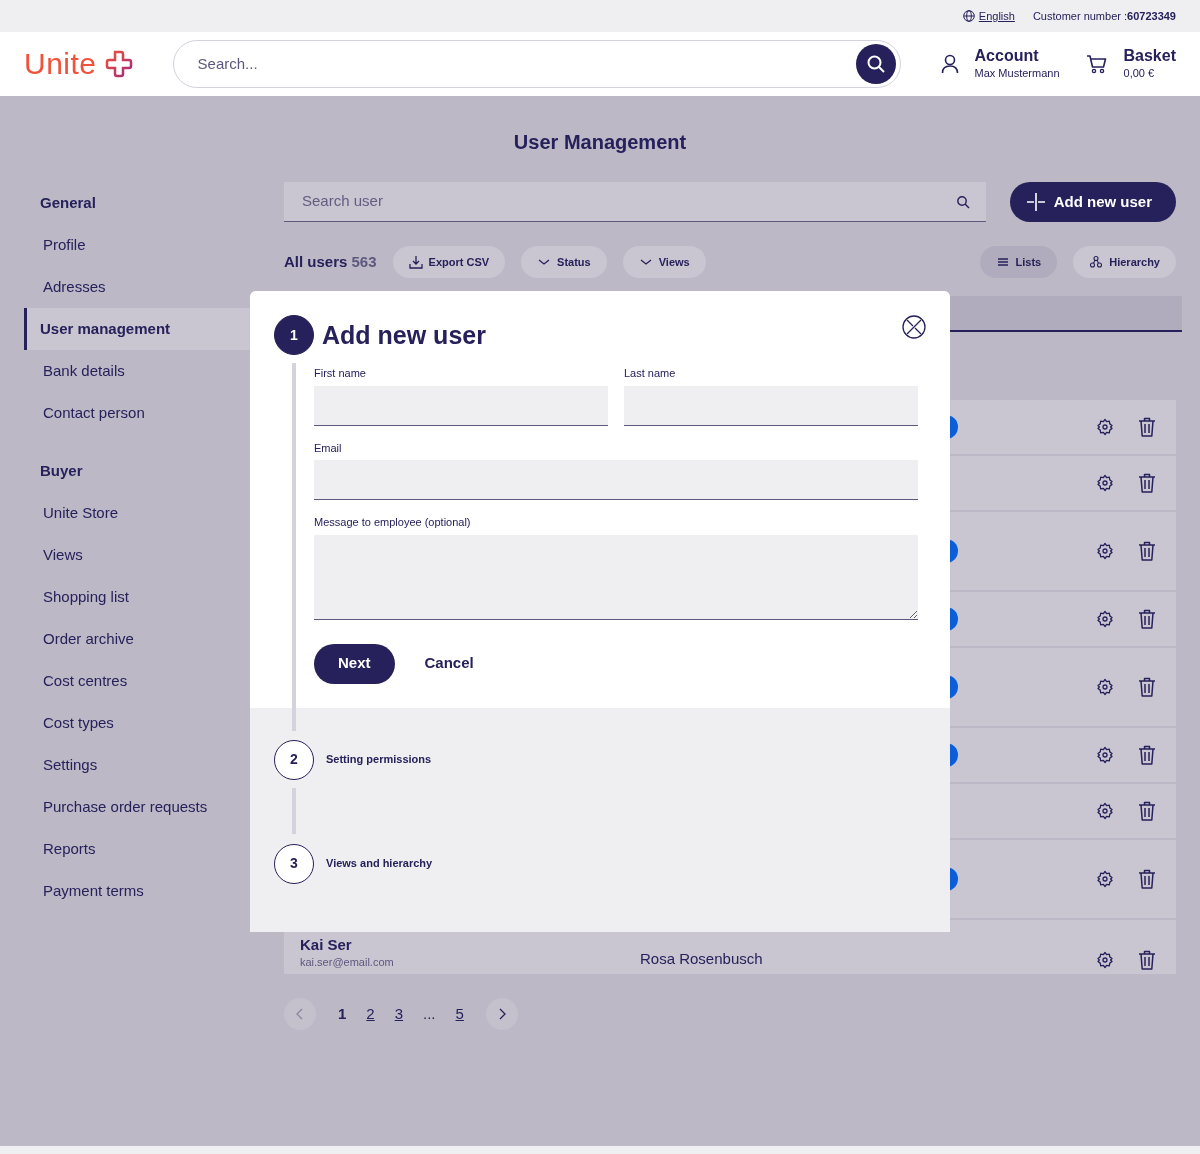 The width and height of the screenshot is (1200, 1154). What do you see at coordinates (137, 639) in the screenshot?
I see `sidebar-item: Order archive` at bounding box center [137, 639].